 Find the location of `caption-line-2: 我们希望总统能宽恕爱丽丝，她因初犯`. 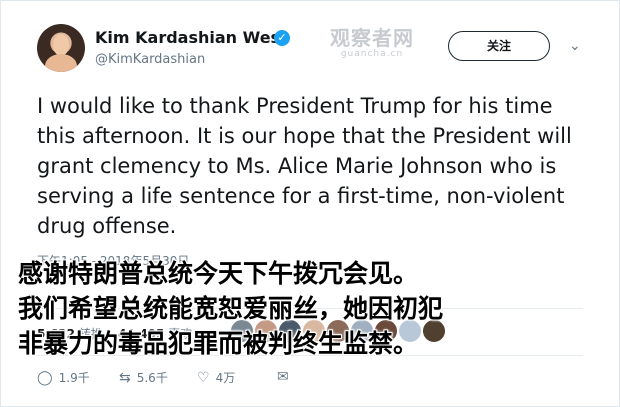

caption-line-2: 我们希望总统能宽恕爱丽丝，她因初犯 is located at coordinates (231, 308).